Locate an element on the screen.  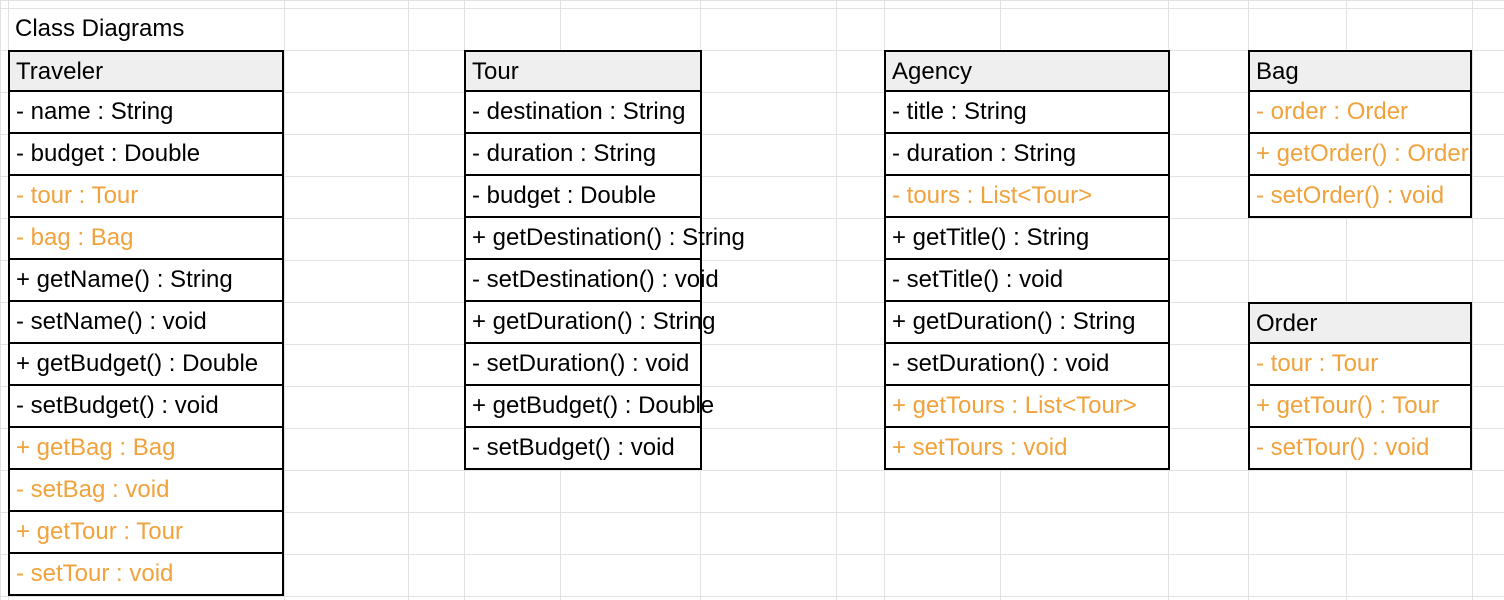
traveler-member-row: - name : String is located at coordinates (146, 113).